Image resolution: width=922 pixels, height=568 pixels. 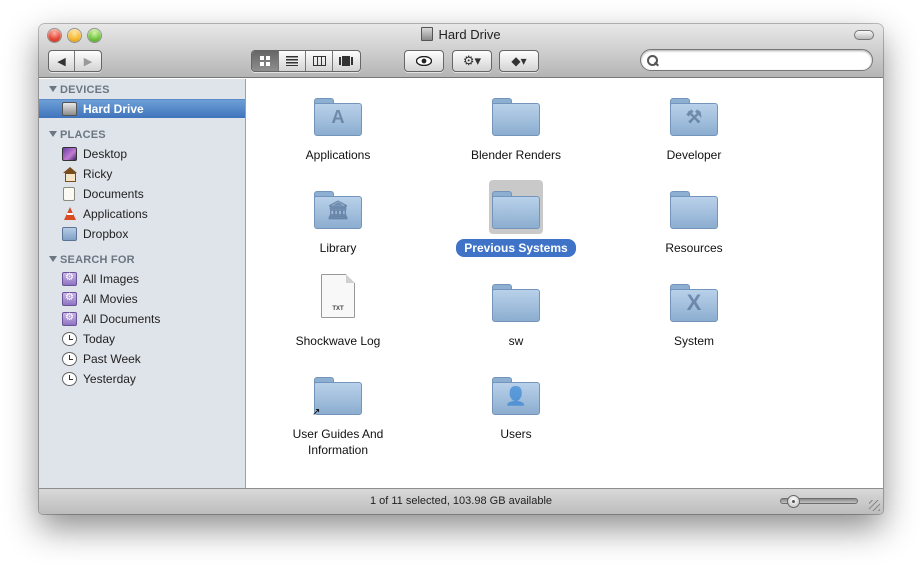 What do you see at coordinates (142, 153) in the screenshot?
I see `sidebar-item-desktop: Desktop` at bounding box center [142, 153].